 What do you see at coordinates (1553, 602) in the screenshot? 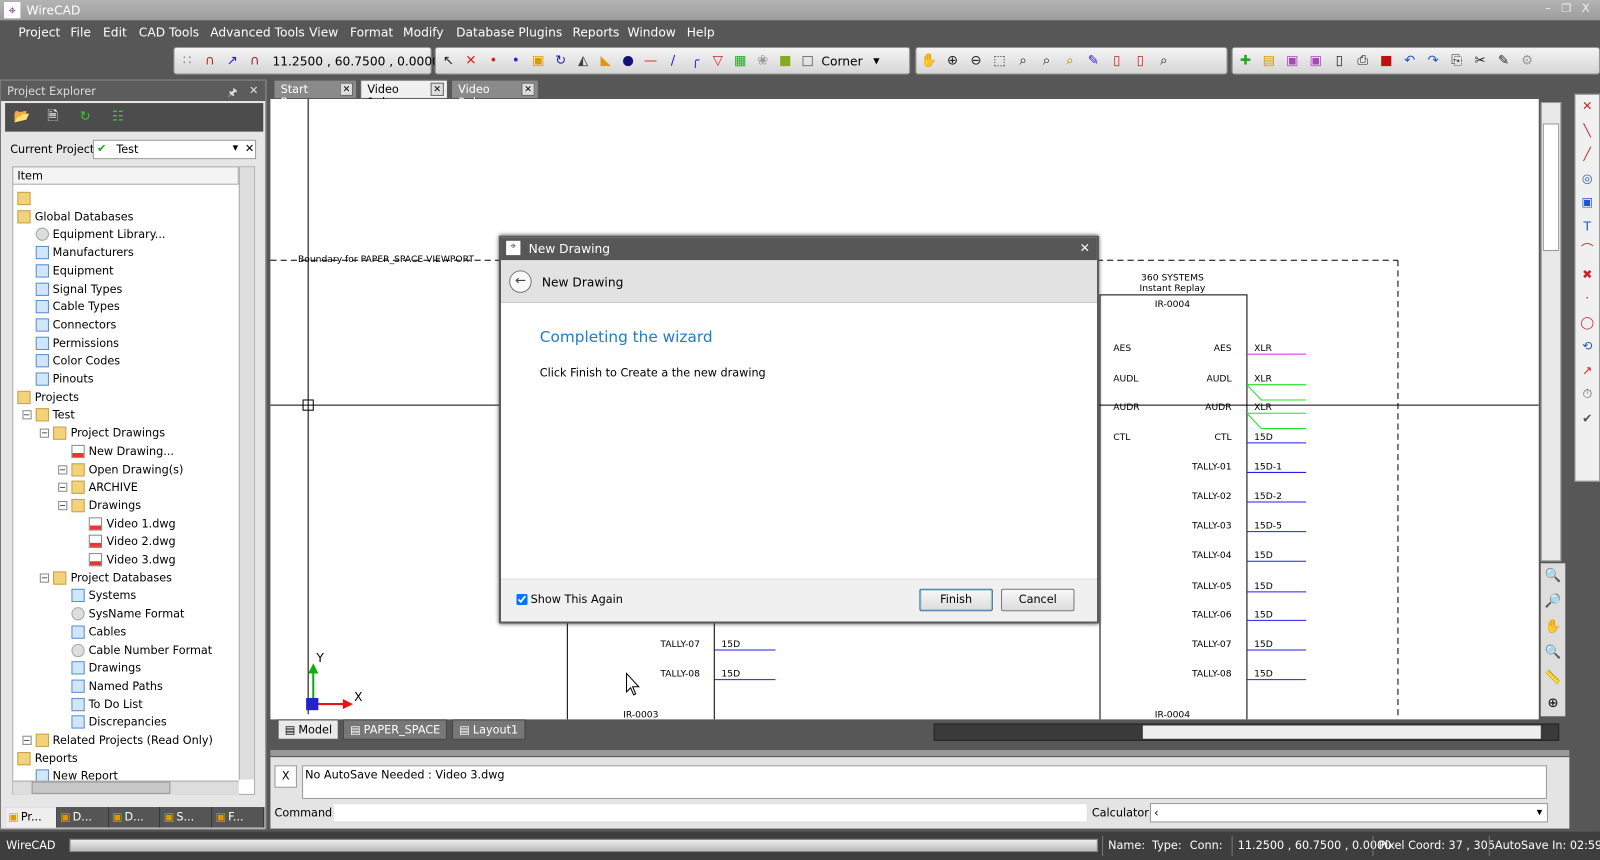
I see `zoom-out-icon: 🔎` at bounding box center [1553, 602].